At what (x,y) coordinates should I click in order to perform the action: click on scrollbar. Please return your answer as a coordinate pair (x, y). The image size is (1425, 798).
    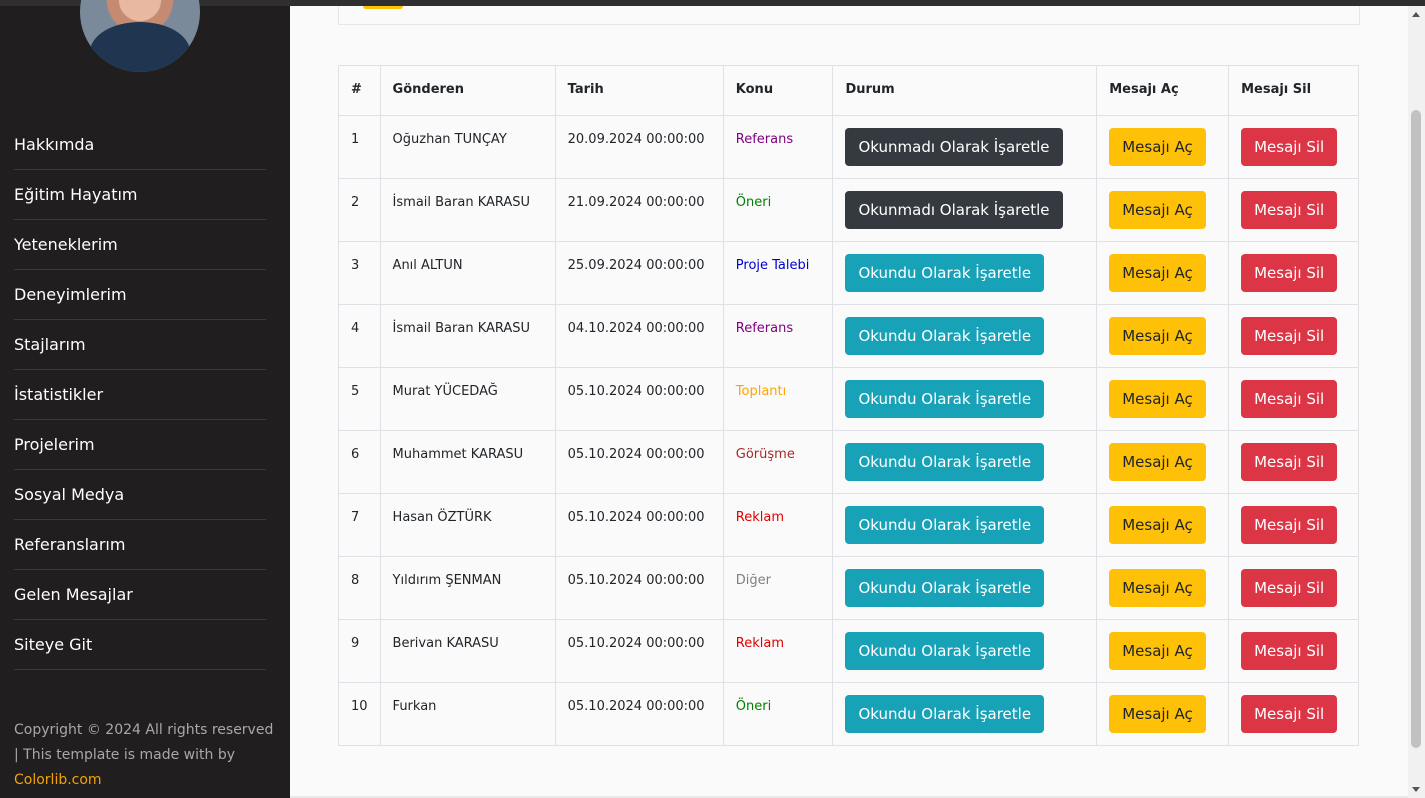
    Looking at the image, I should click on (1416, 402).